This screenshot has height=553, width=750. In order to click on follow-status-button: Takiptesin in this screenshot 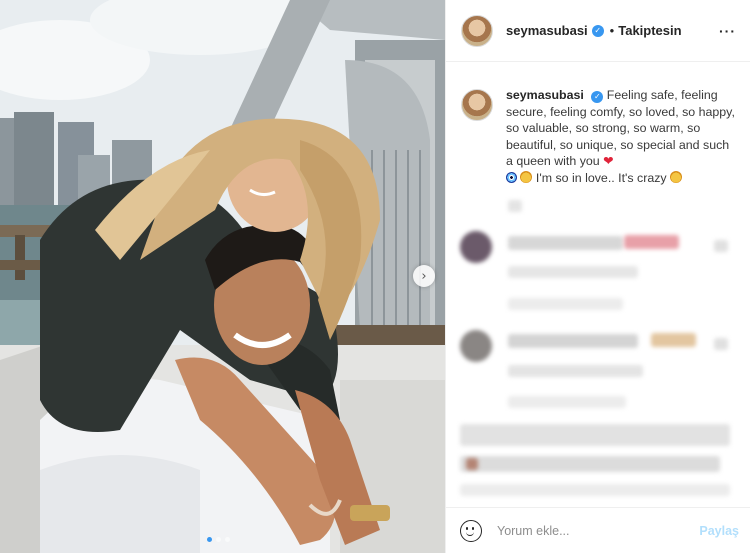, I will do `click(649, 30)`.